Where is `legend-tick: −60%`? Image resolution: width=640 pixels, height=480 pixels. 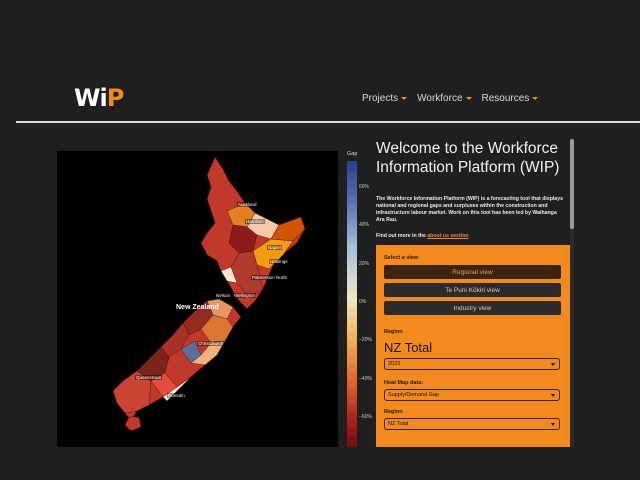 legend-tick: −60% is located at coordinates (365, 417).